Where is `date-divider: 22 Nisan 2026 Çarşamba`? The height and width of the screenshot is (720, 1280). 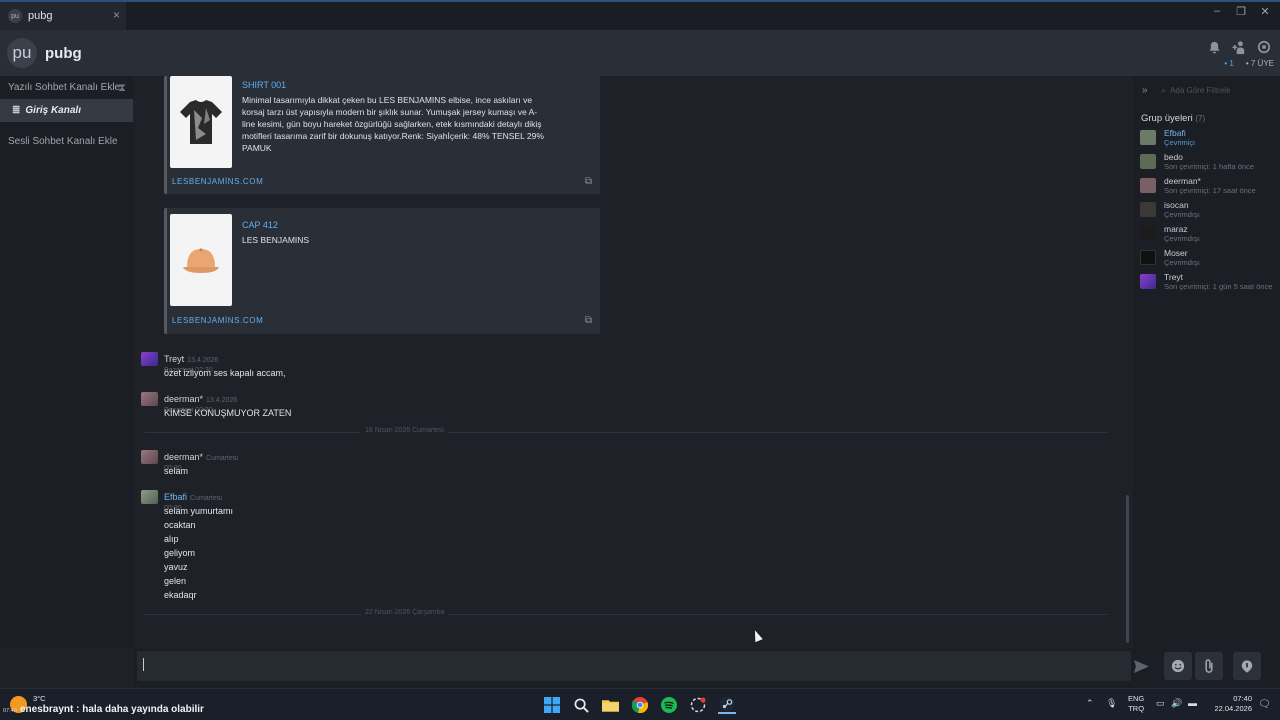 date-divider: 22 Nisan 2026 Çarşamba is located at coordinates (626, 614).